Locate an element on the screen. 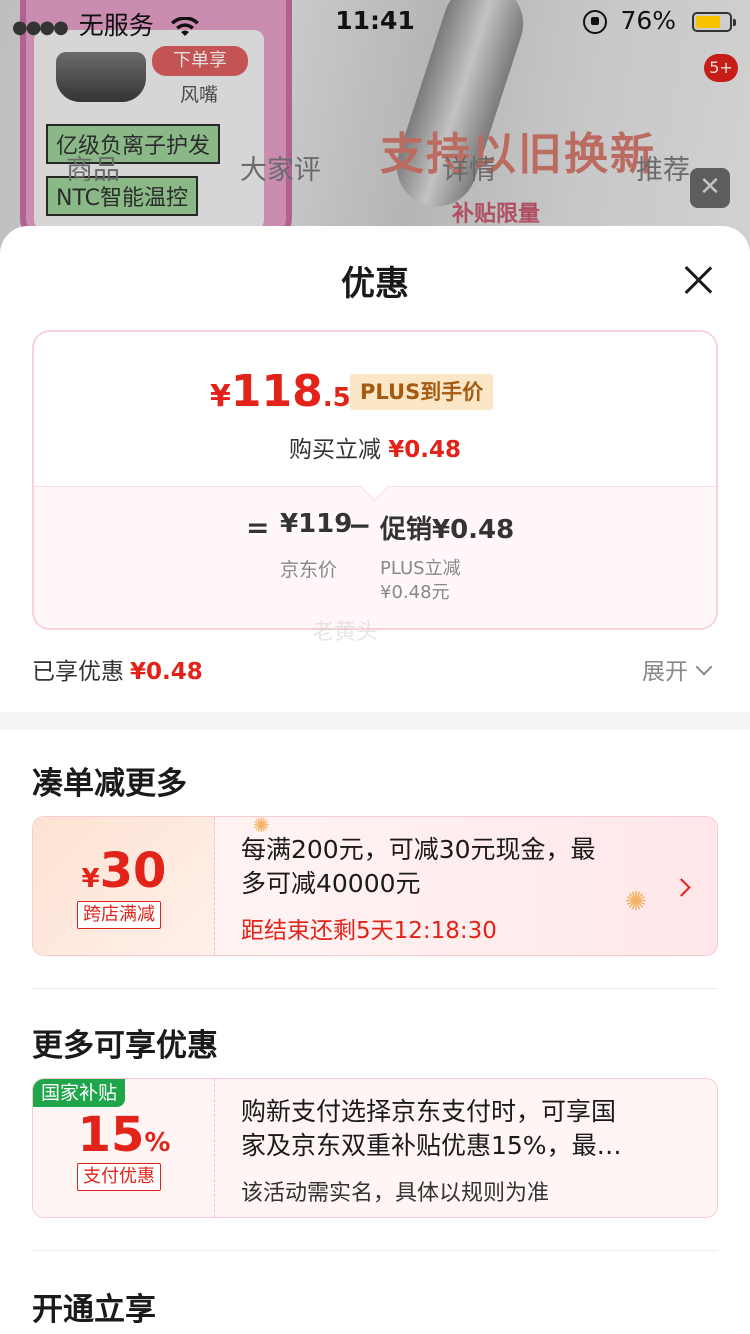 Image resolution: width=750 pixels, height=1334 pixels. plus-price-tag: PLUS到手价 is located at coordinates (422, 392).